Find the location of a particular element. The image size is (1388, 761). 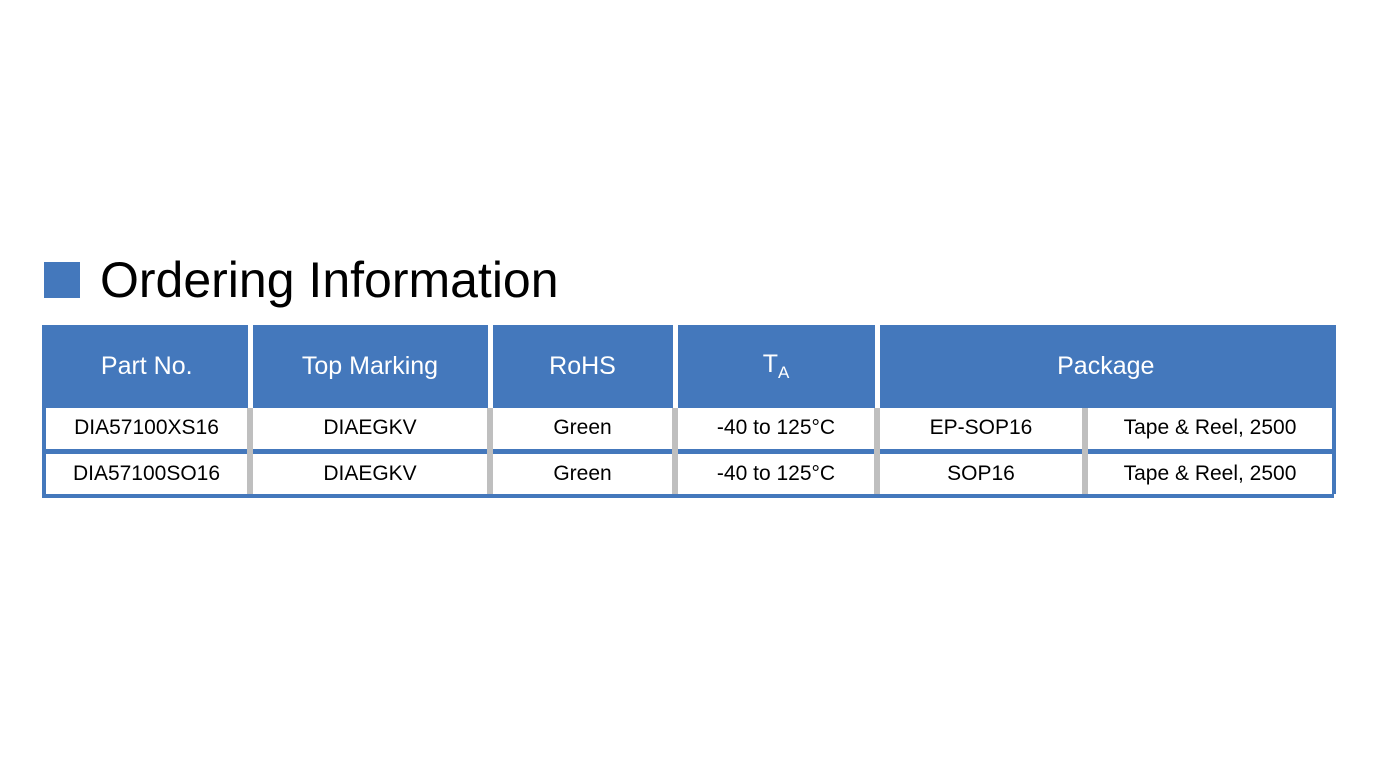

header-rohs-label: RoHS is located at coordinates (582, 366).